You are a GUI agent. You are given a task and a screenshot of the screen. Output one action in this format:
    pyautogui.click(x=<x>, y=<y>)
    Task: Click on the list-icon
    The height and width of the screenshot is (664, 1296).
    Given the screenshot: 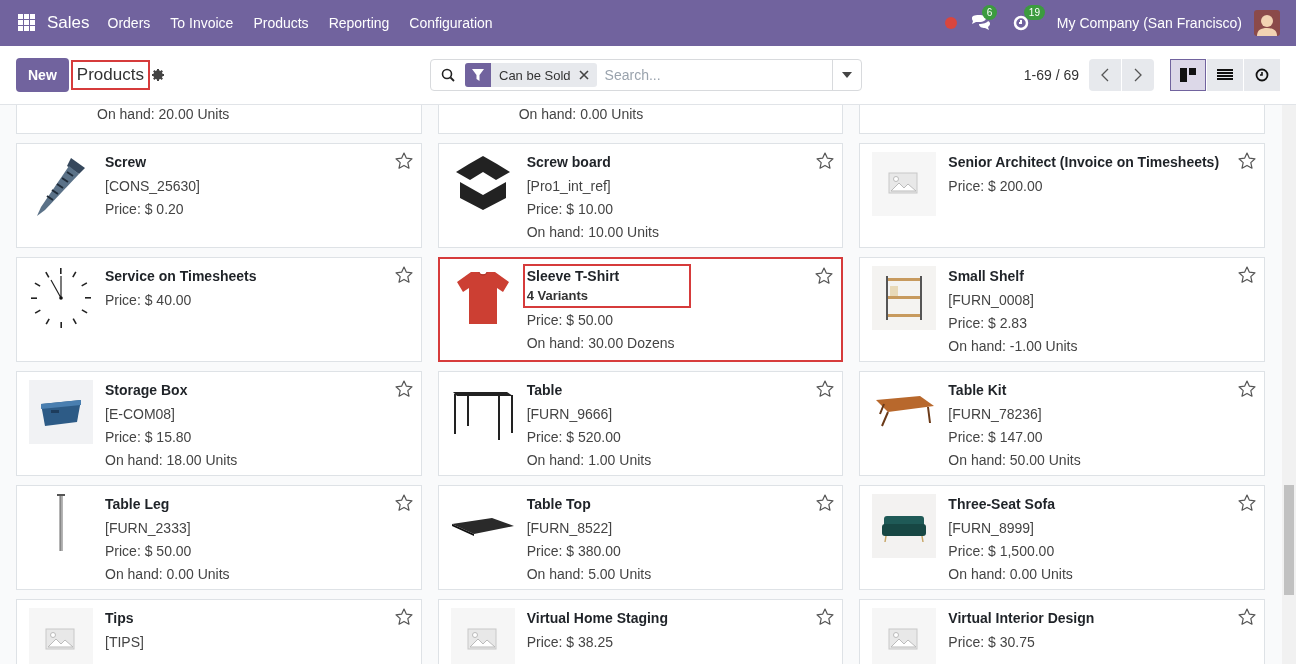 What is the action you would take?
    pyautogui.click(x=1225, y=75)
    